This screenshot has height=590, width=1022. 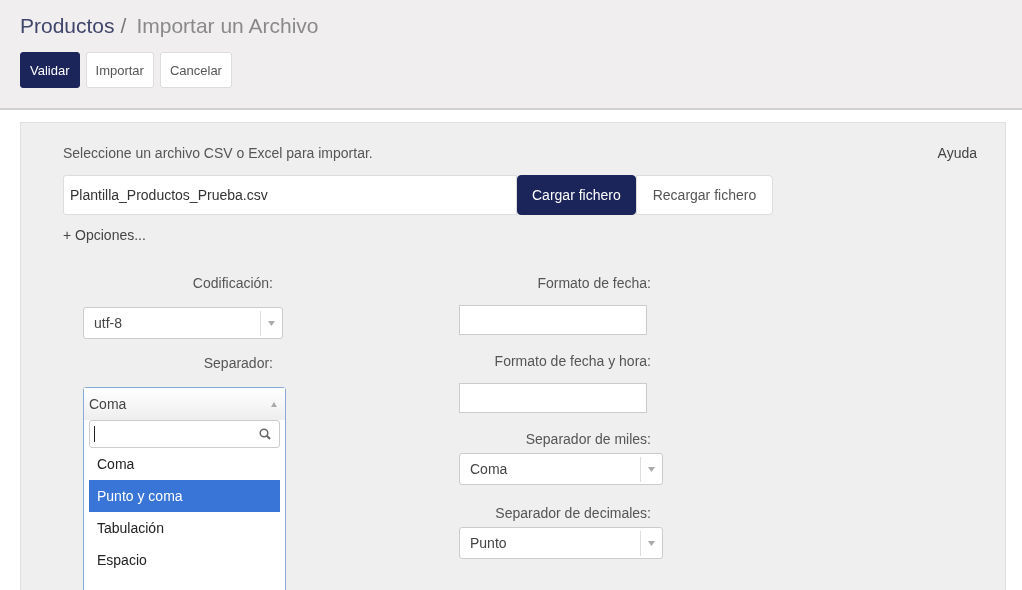 What do you see at coordinates (184, 528) in the screenshot?
I see `dropdown-option: Tabulación` at bounding box center [184, 528].